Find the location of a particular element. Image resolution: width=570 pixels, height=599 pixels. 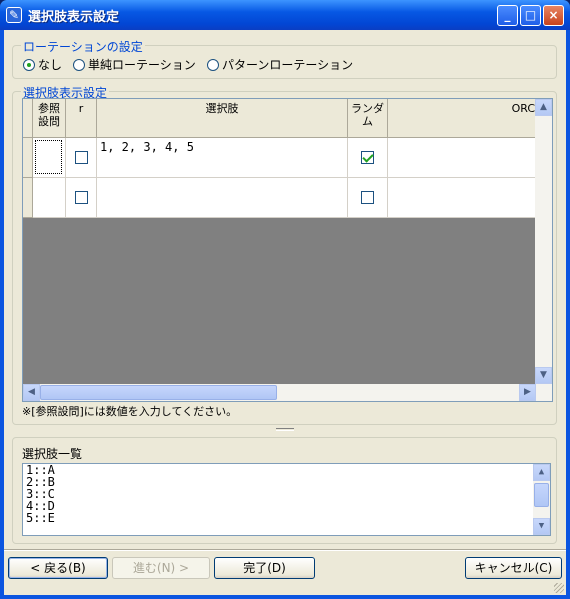

app-icon: ✎ is located at coordinates (14, 15).